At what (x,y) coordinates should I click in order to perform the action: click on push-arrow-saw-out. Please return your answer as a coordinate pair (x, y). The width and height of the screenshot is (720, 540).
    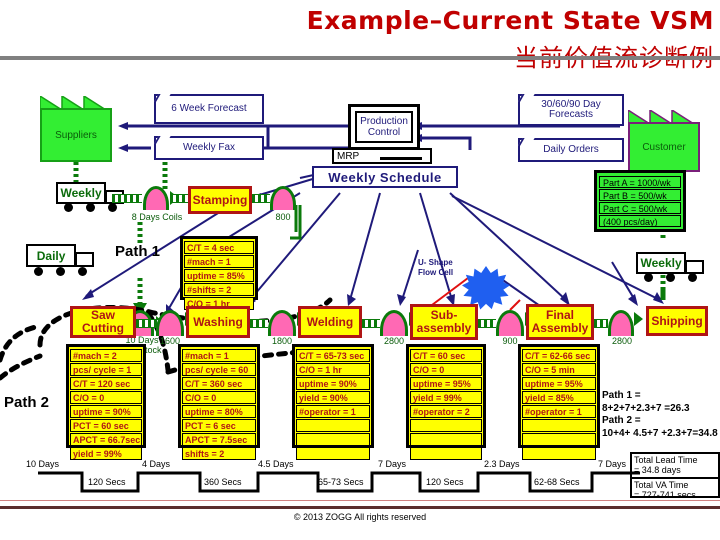
    Looking at the image, I should click on (145, 323).